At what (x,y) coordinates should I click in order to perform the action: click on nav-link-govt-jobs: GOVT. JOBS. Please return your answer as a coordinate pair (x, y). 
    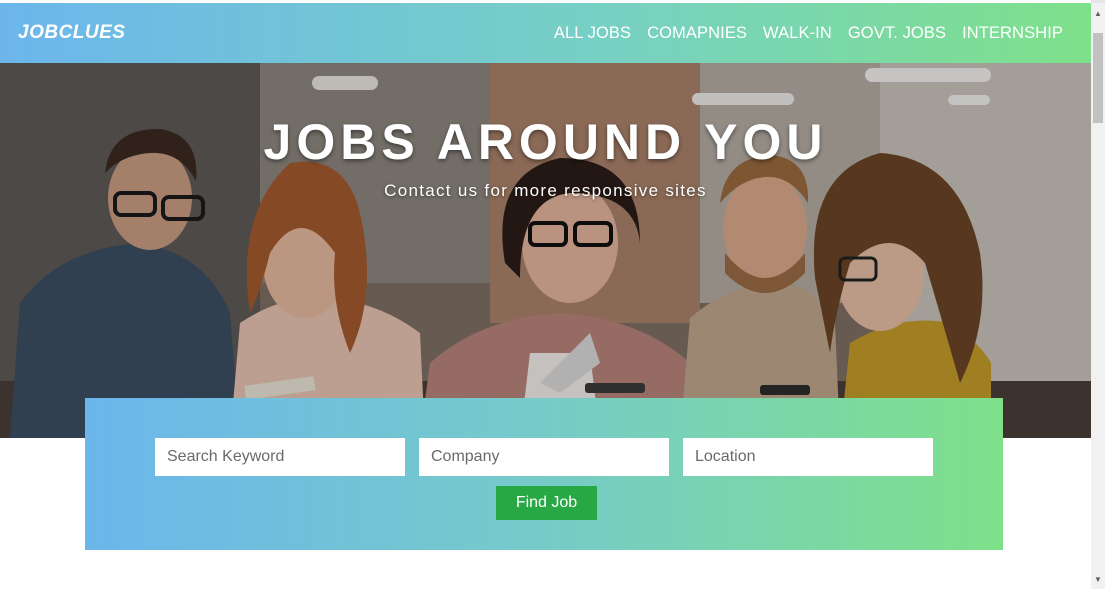
    Looking at the image, I should click on (897, 33).